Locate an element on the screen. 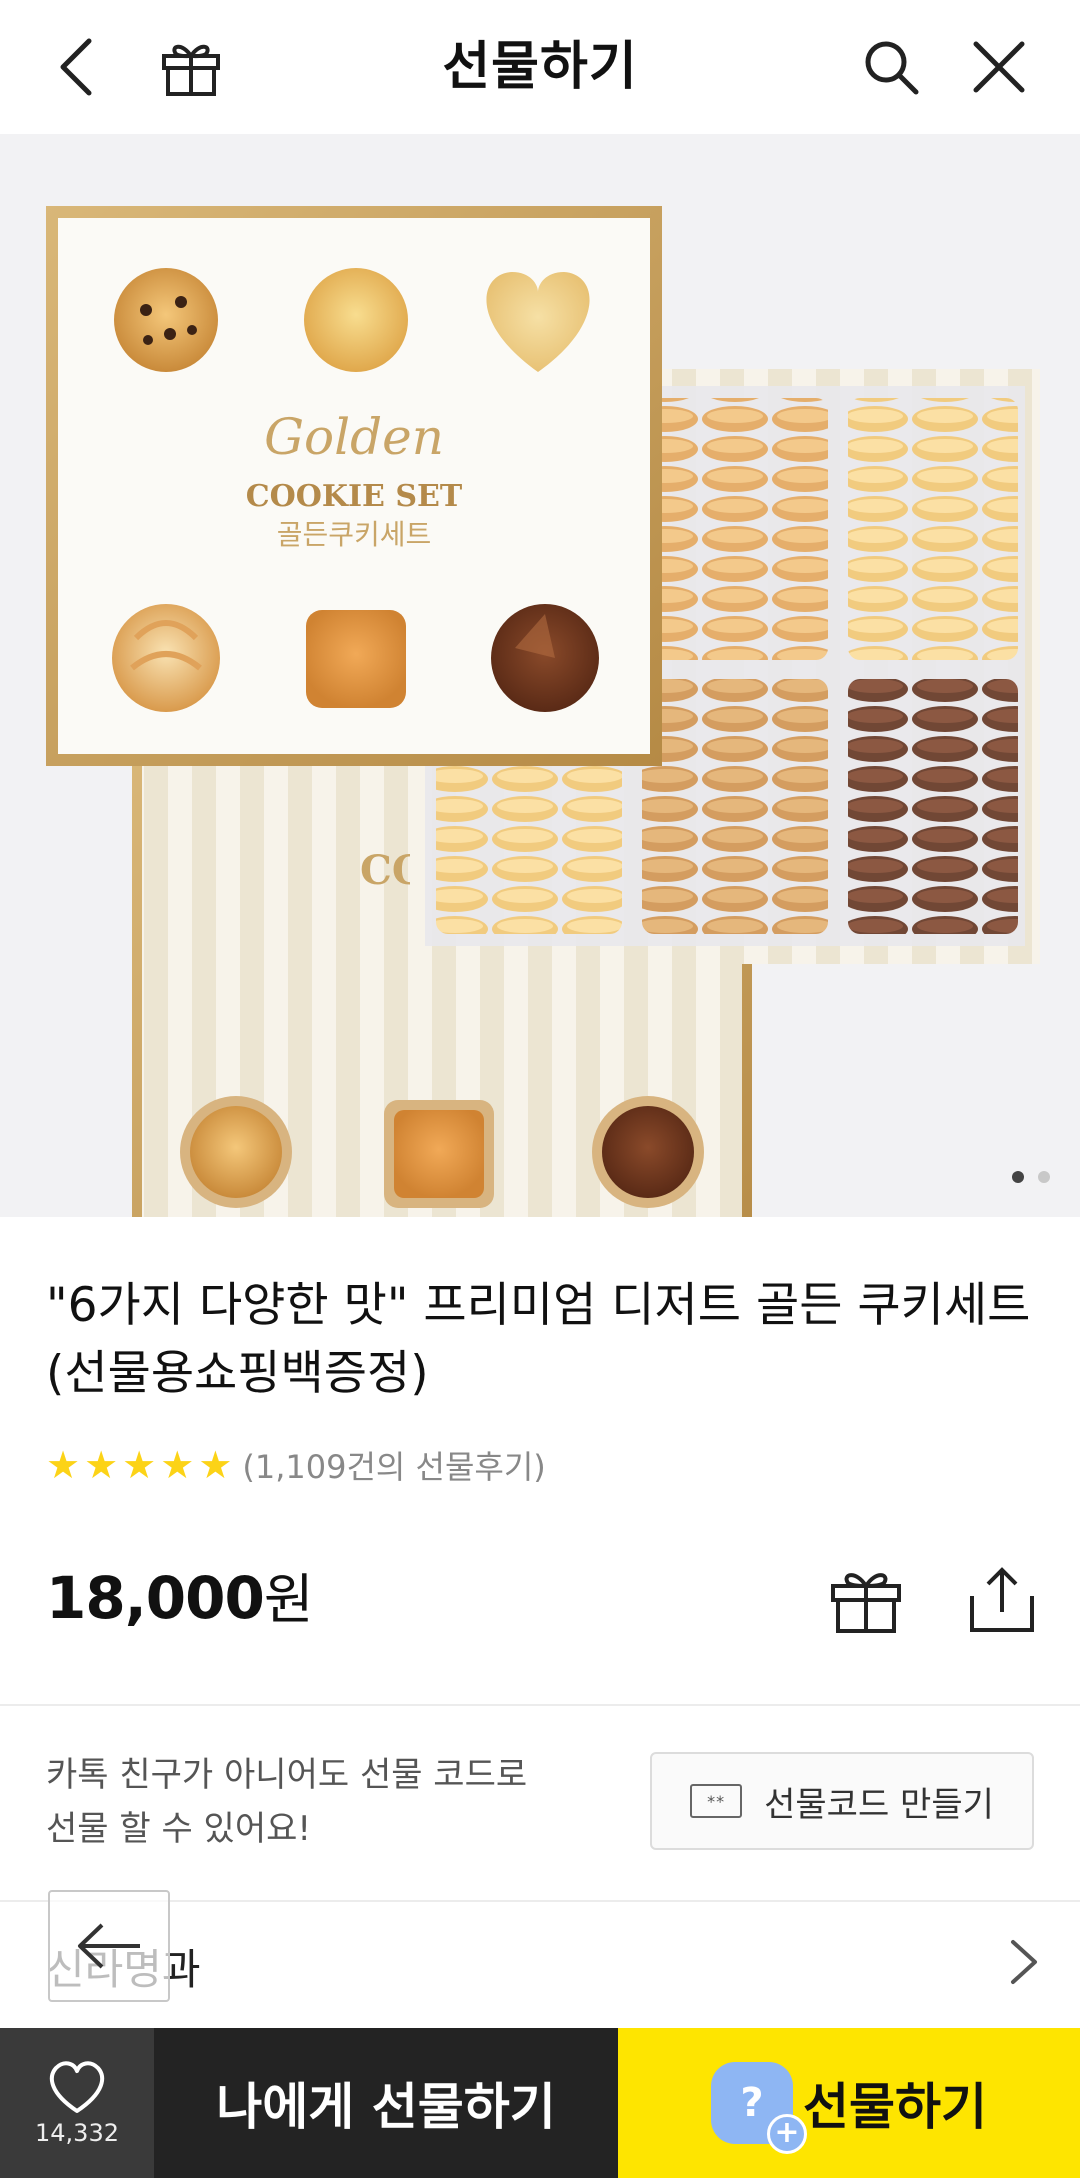 This screenshot has height=2178, width=1080. like-button: 14,332 is located at coordinates (77, 2103).